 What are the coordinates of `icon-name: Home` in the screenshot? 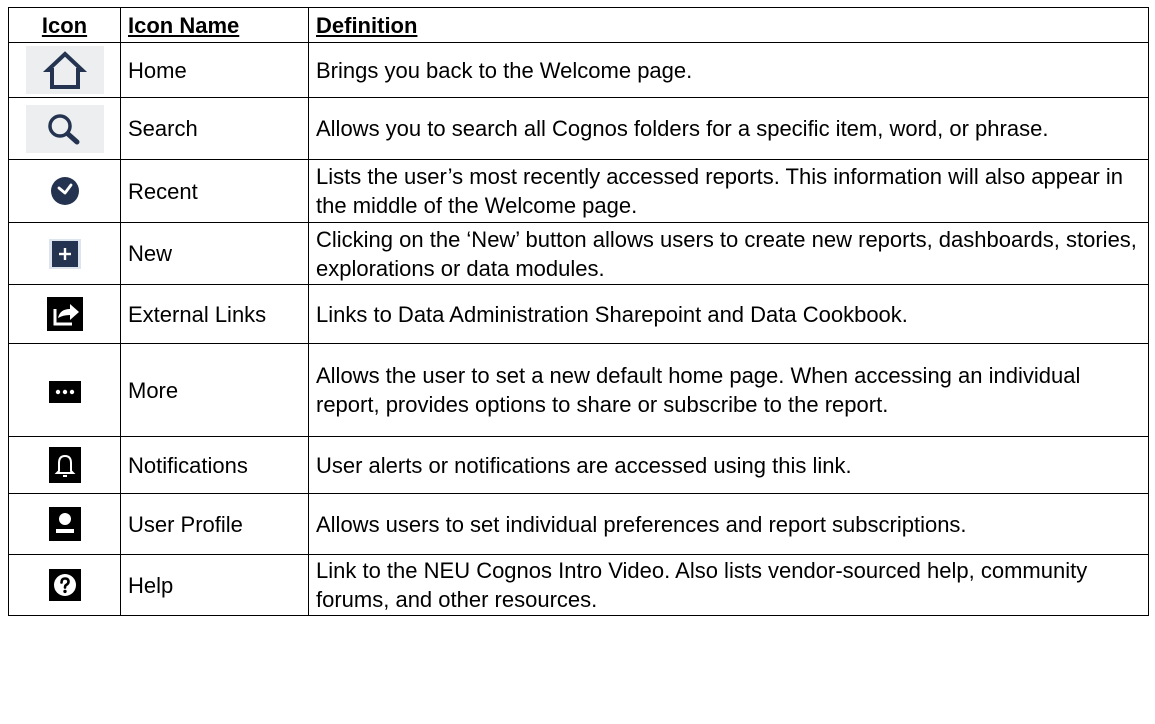 It's located at (214, 70).